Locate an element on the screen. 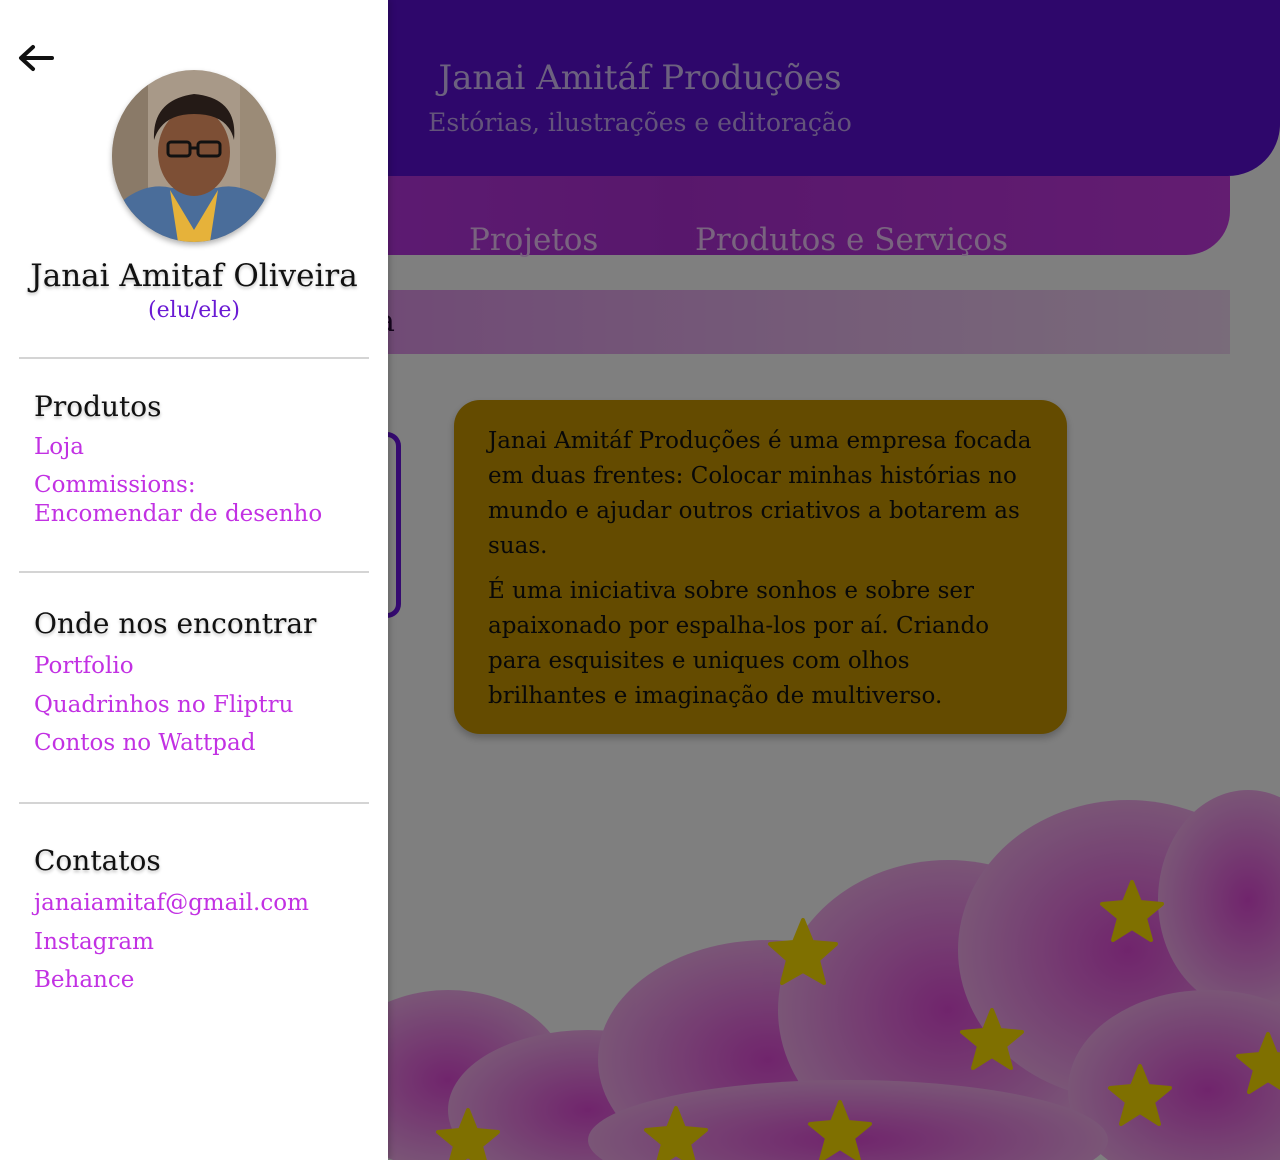  link-behance: Behance is located at coordinates (84, 980).